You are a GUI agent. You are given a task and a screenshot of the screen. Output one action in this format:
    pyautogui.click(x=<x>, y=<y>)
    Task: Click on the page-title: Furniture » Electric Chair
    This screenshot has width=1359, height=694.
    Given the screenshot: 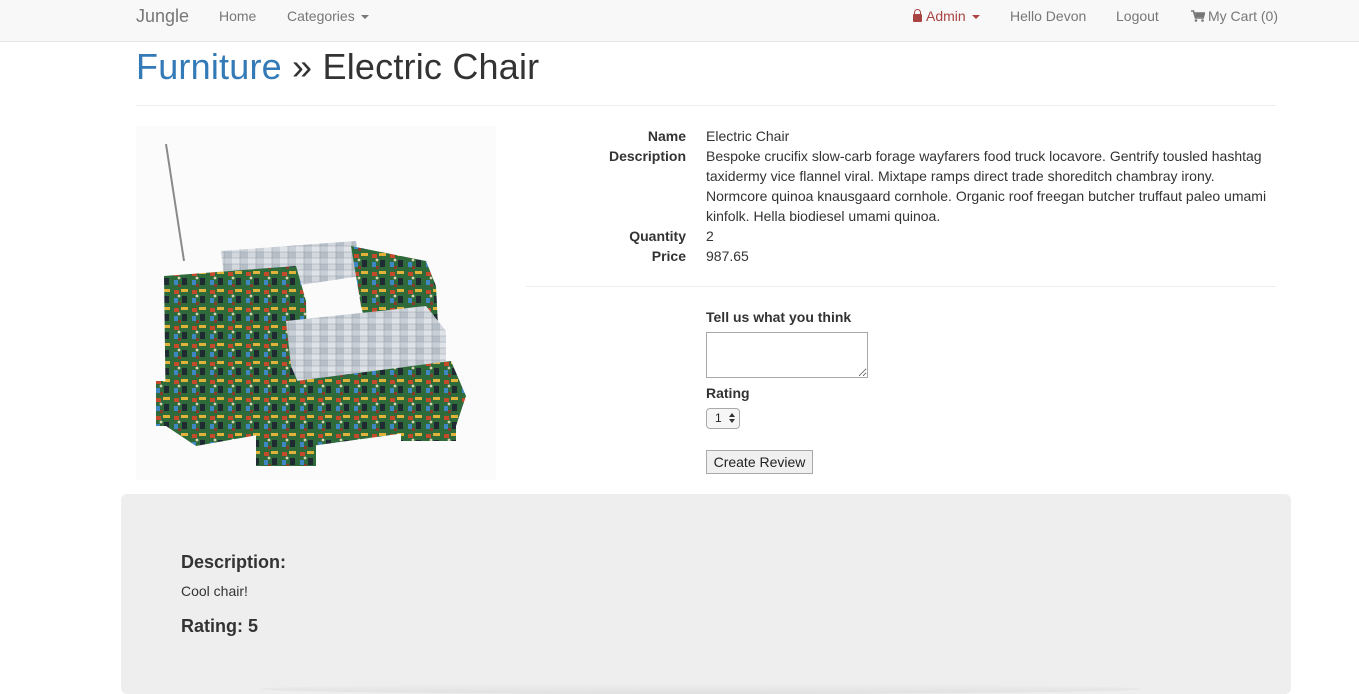 What is the action you would take?
    pyautogui.click(x=337, y=67)
    